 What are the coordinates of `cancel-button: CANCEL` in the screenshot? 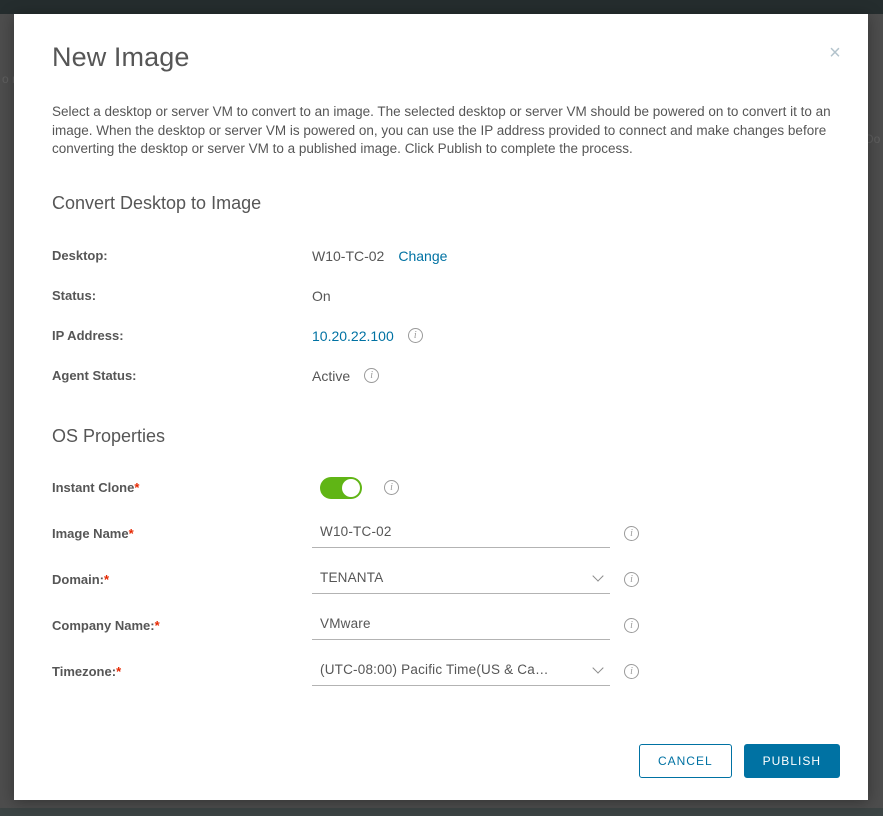 It's located at (685, 761).